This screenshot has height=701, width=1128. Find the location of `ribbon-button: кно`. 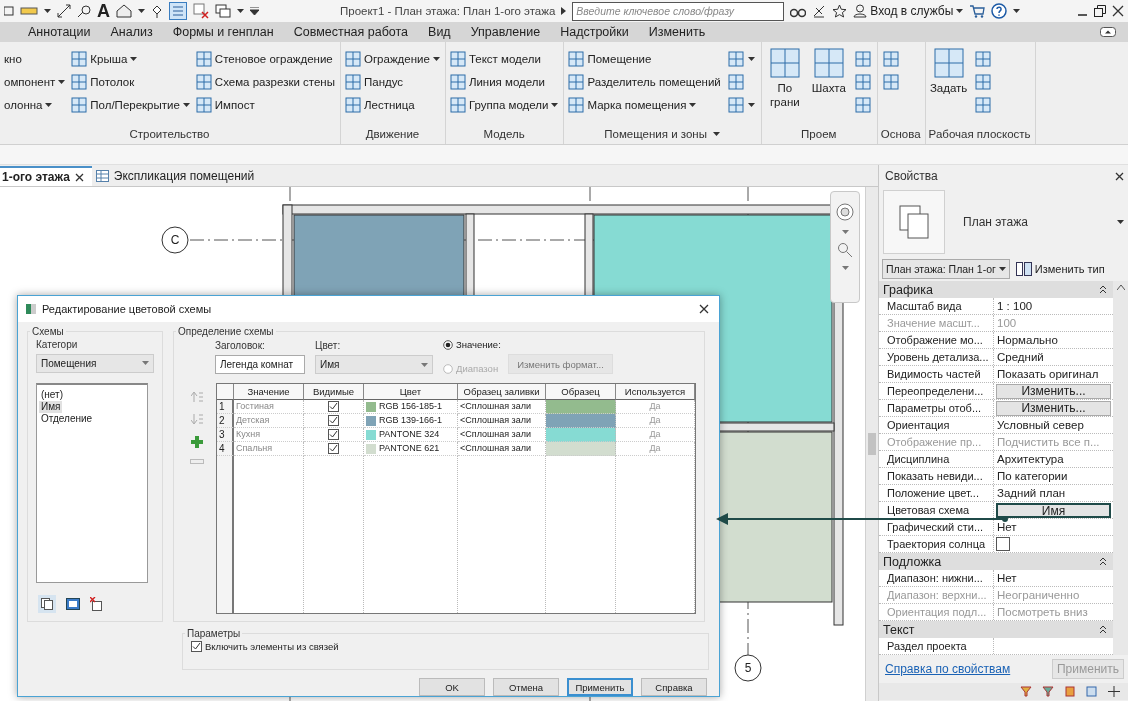

ribbon-button: кно is located at coordinates (35, 58).